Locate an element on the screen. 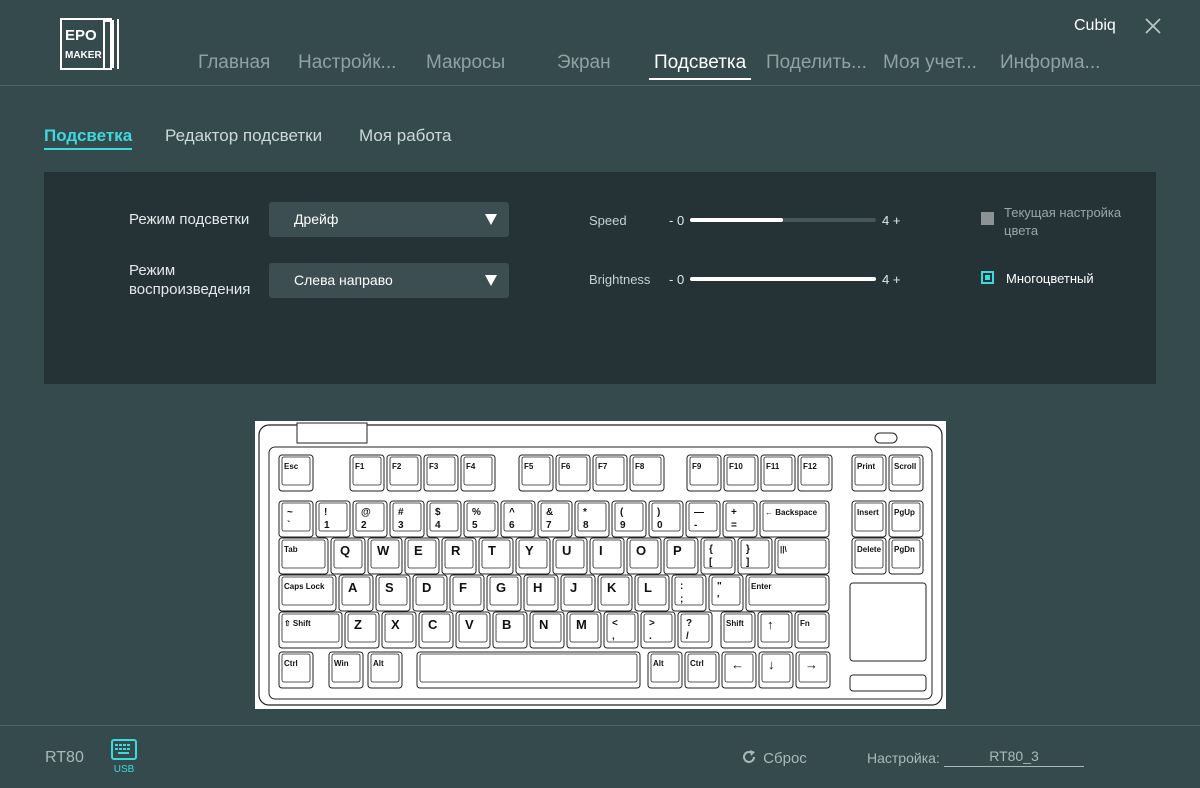  key: #3 is located at coordinates (407, 519).